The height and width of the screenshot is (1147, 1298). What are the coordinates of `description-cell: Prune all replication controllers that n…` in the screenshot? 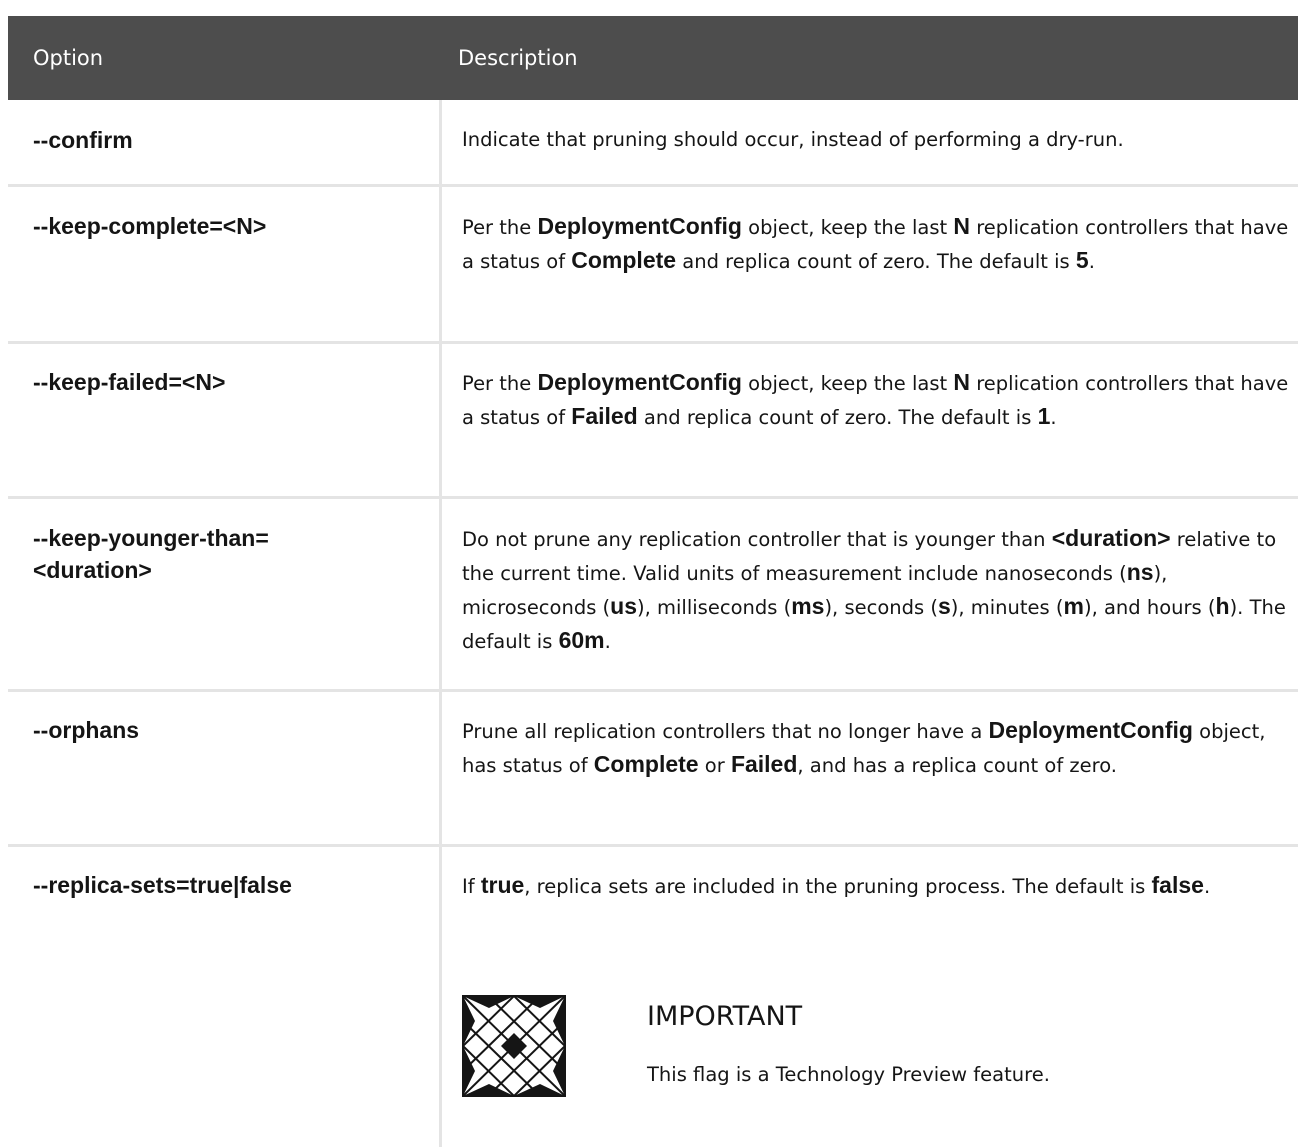 It's located at (880, 748).